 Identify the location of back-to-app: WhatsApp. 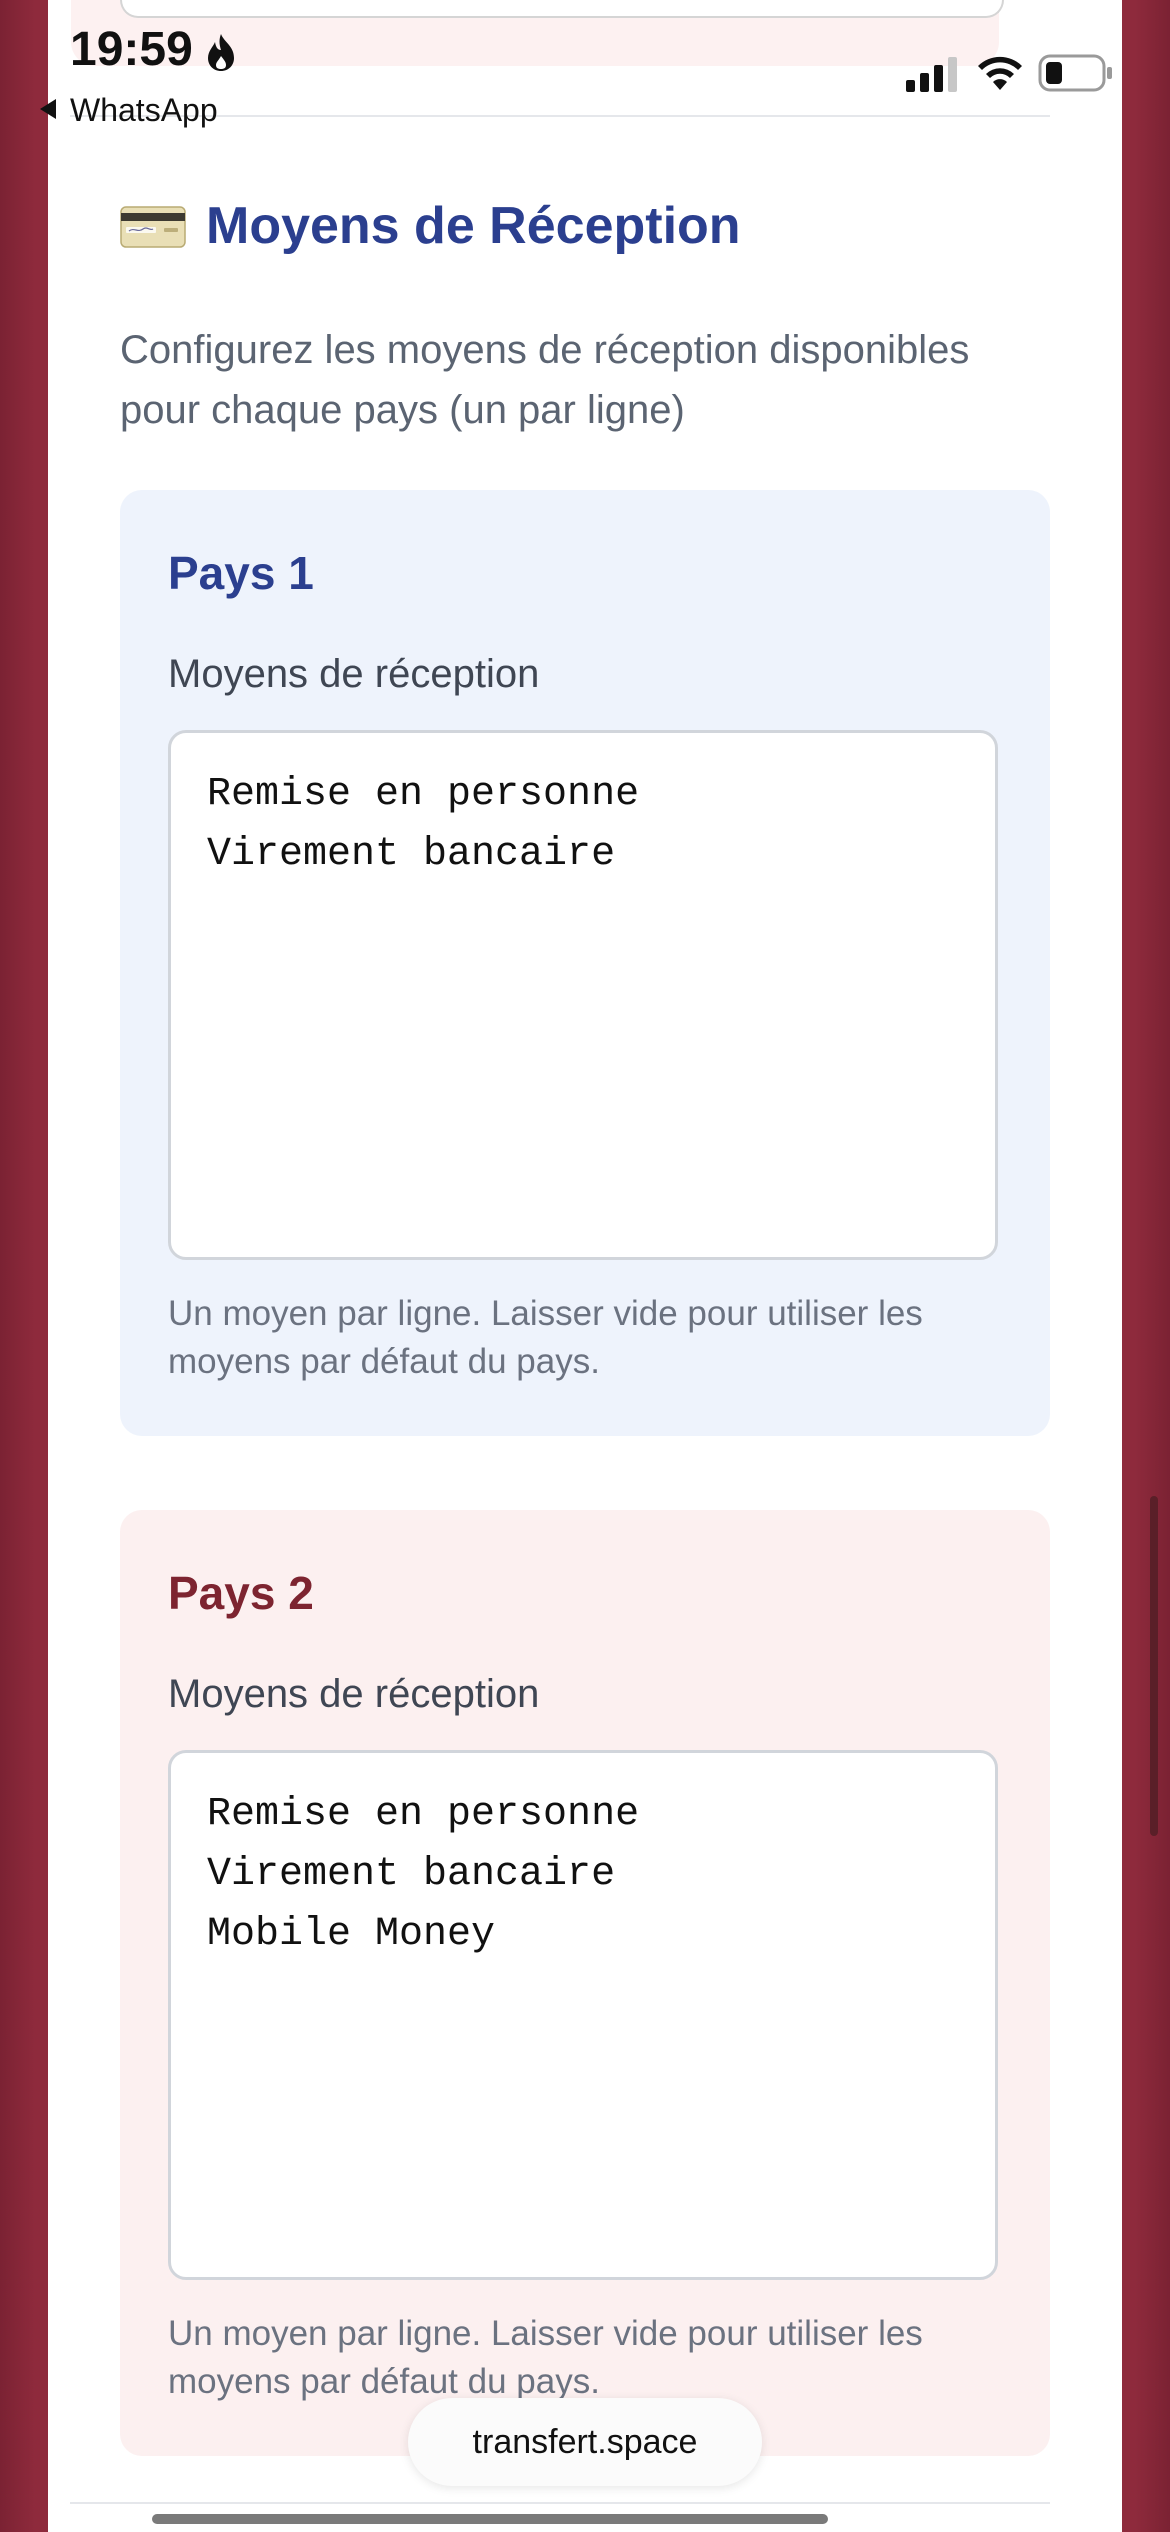
(129, 110).